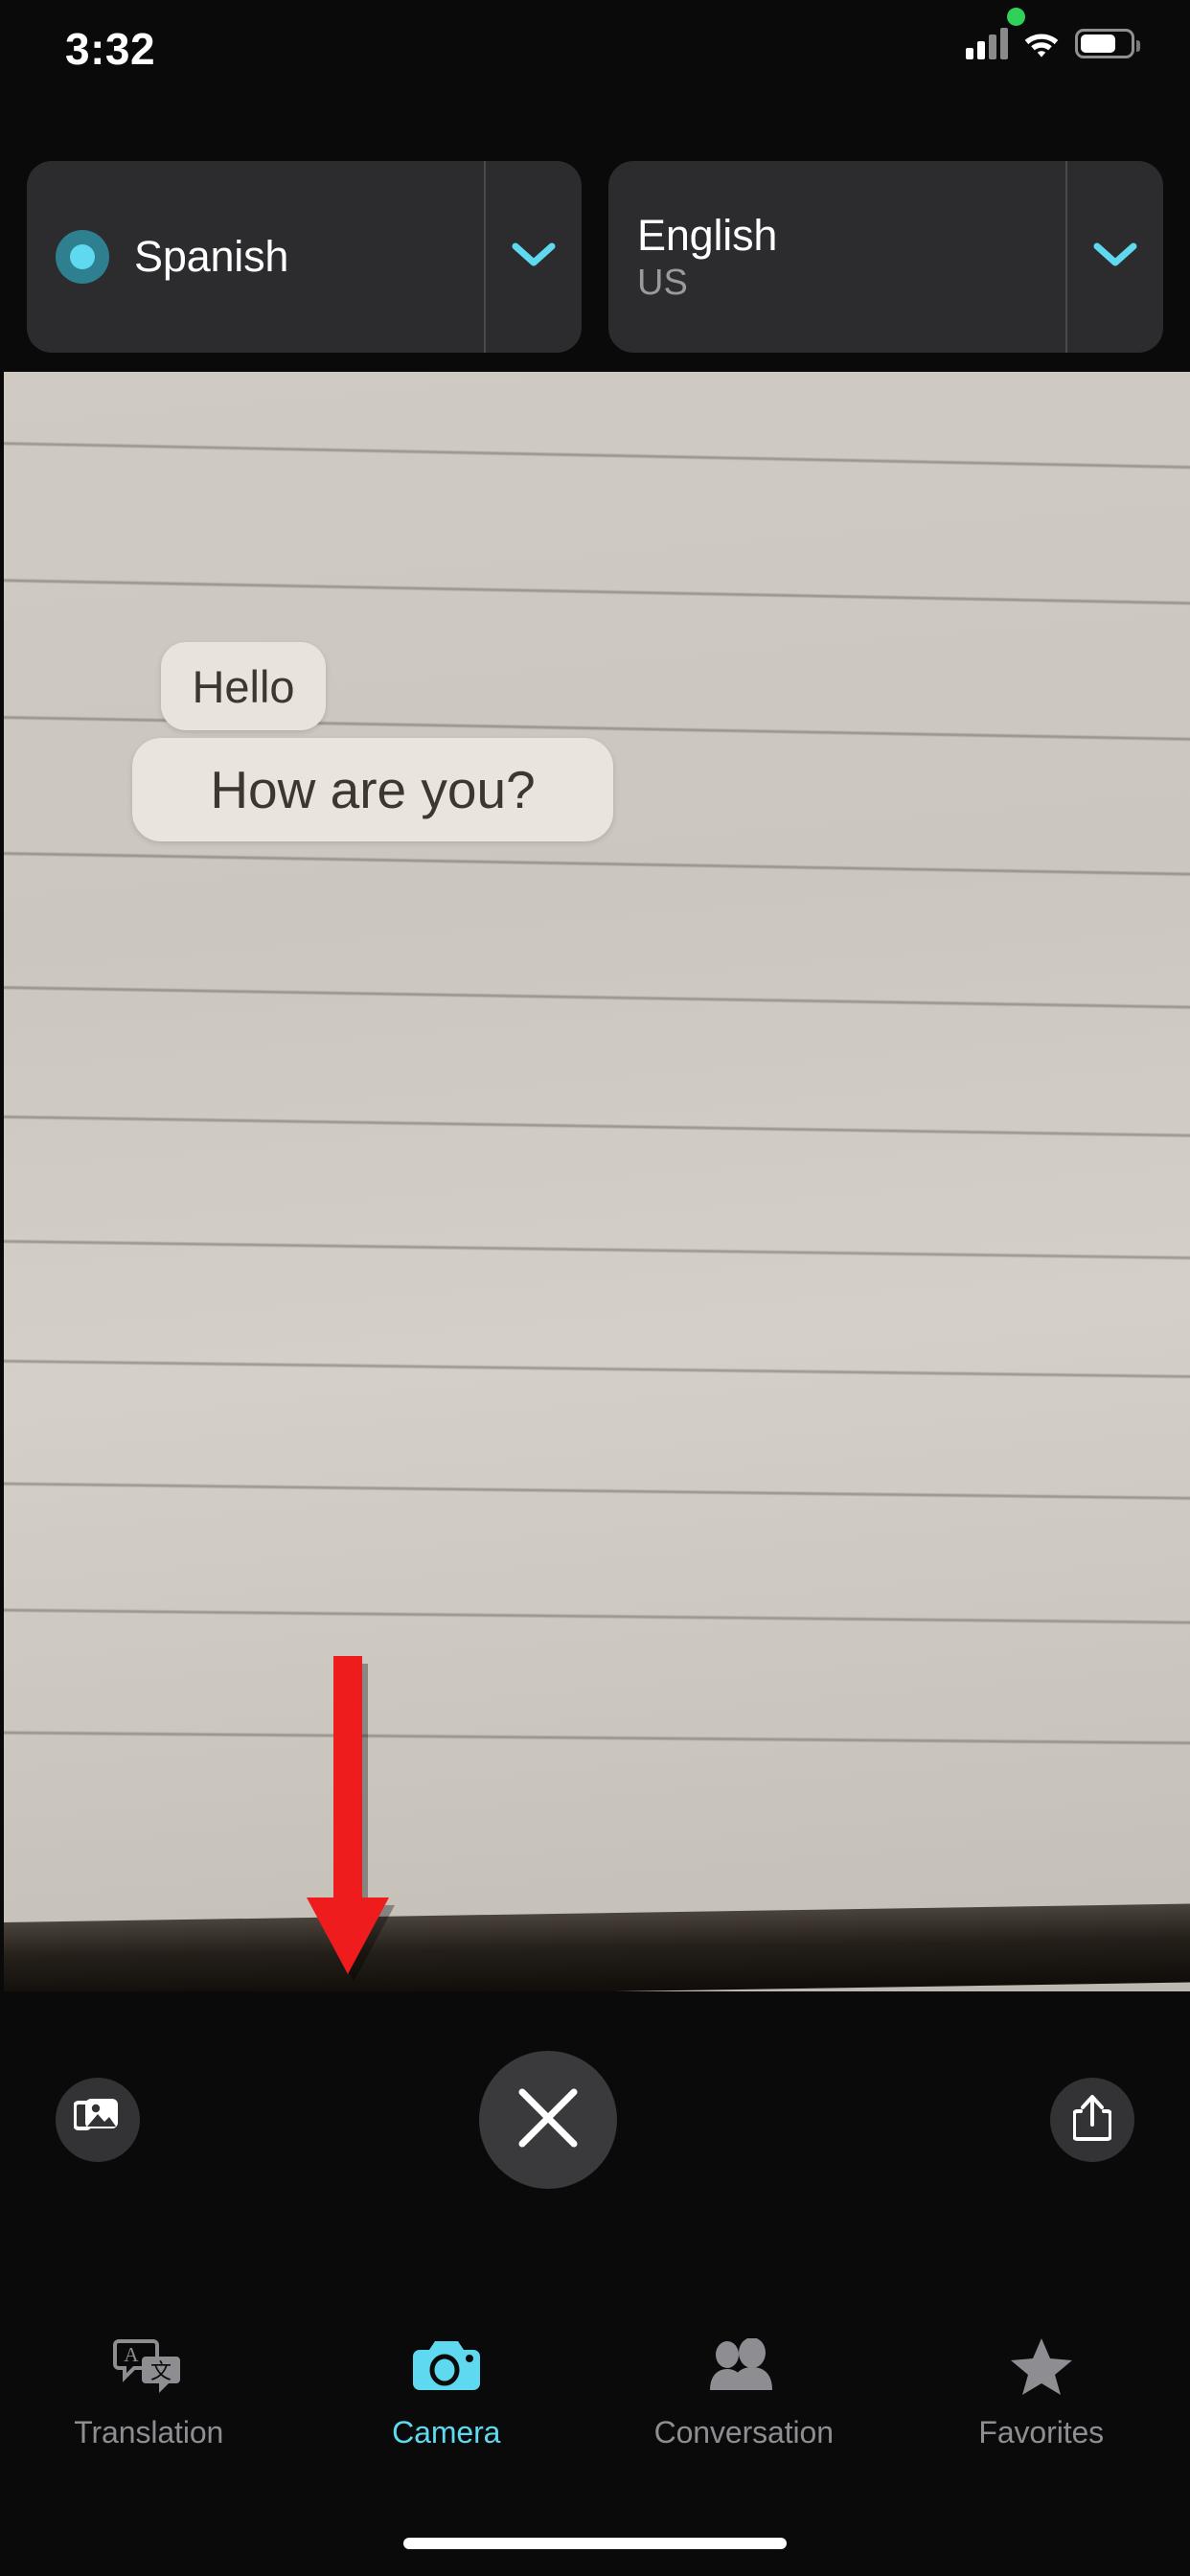 The image size is (1190, 2576). I want to click on target-language-region: US, so click(663, 282).